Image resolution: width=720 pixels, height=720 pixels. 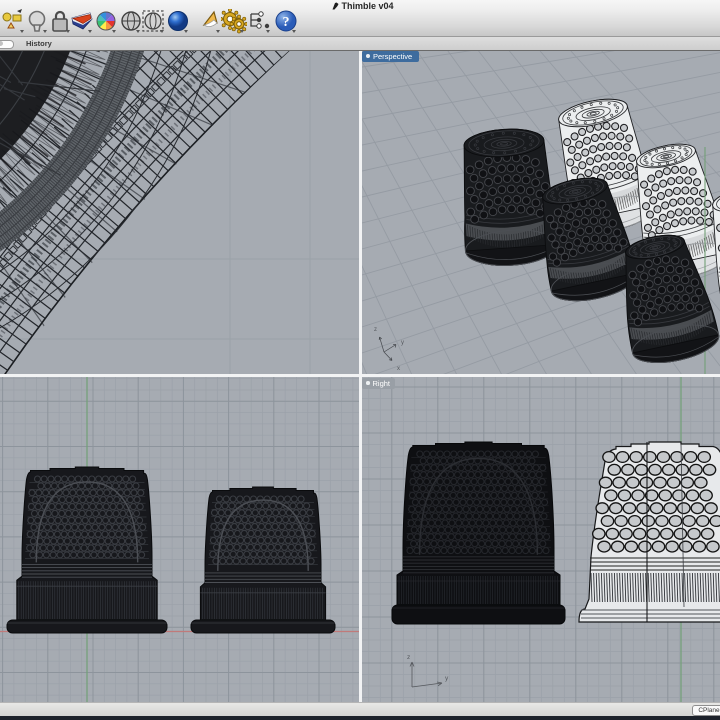 What do you see at coordinates (398, 369) in the screenshot?
I see `svg-text: x` at bounding box center [398, 369].